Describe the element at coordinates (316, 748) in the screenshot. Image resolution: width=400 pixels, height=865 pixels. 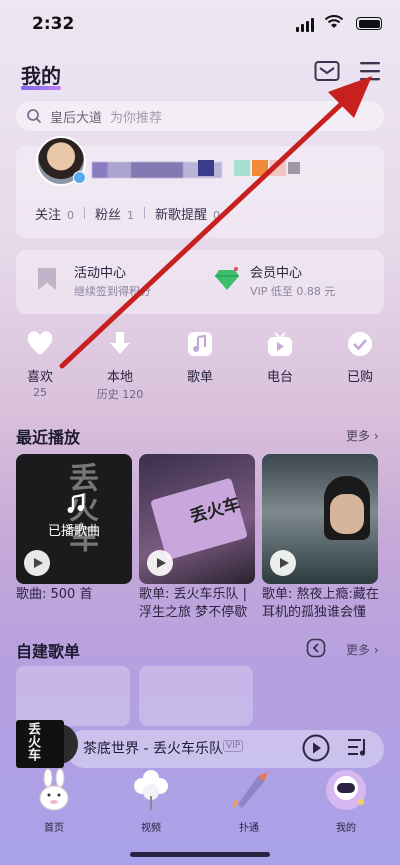
I see `play-icon` at that location.